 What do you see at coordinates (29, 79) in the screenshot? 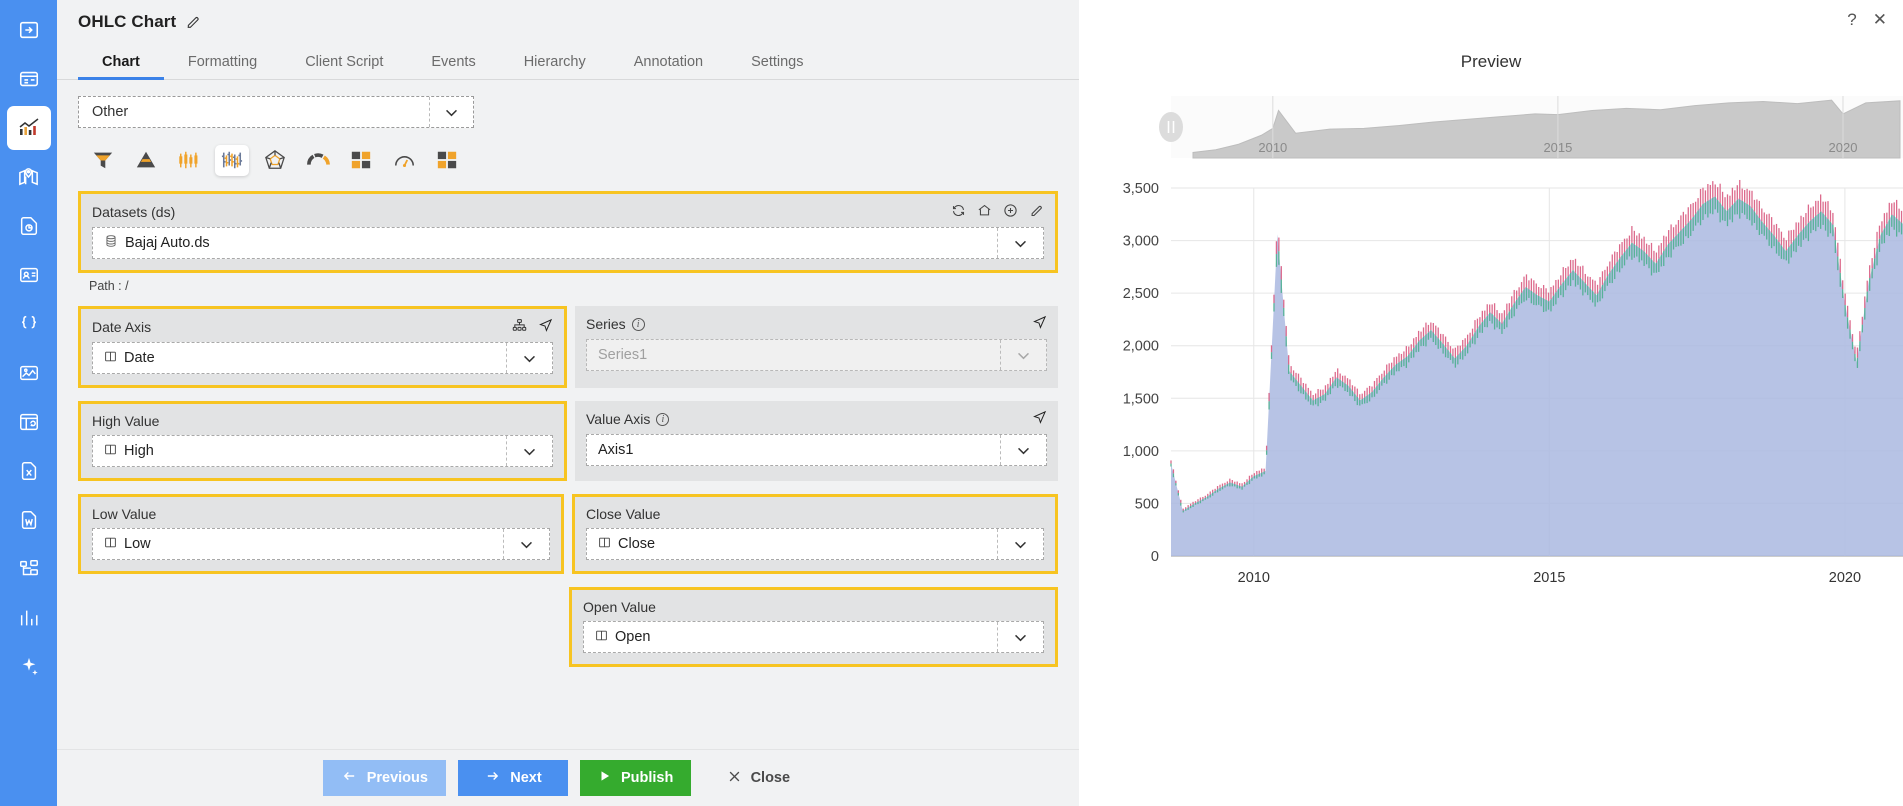
I see `rail-item-dashboard` at bounding box center [29, 79].